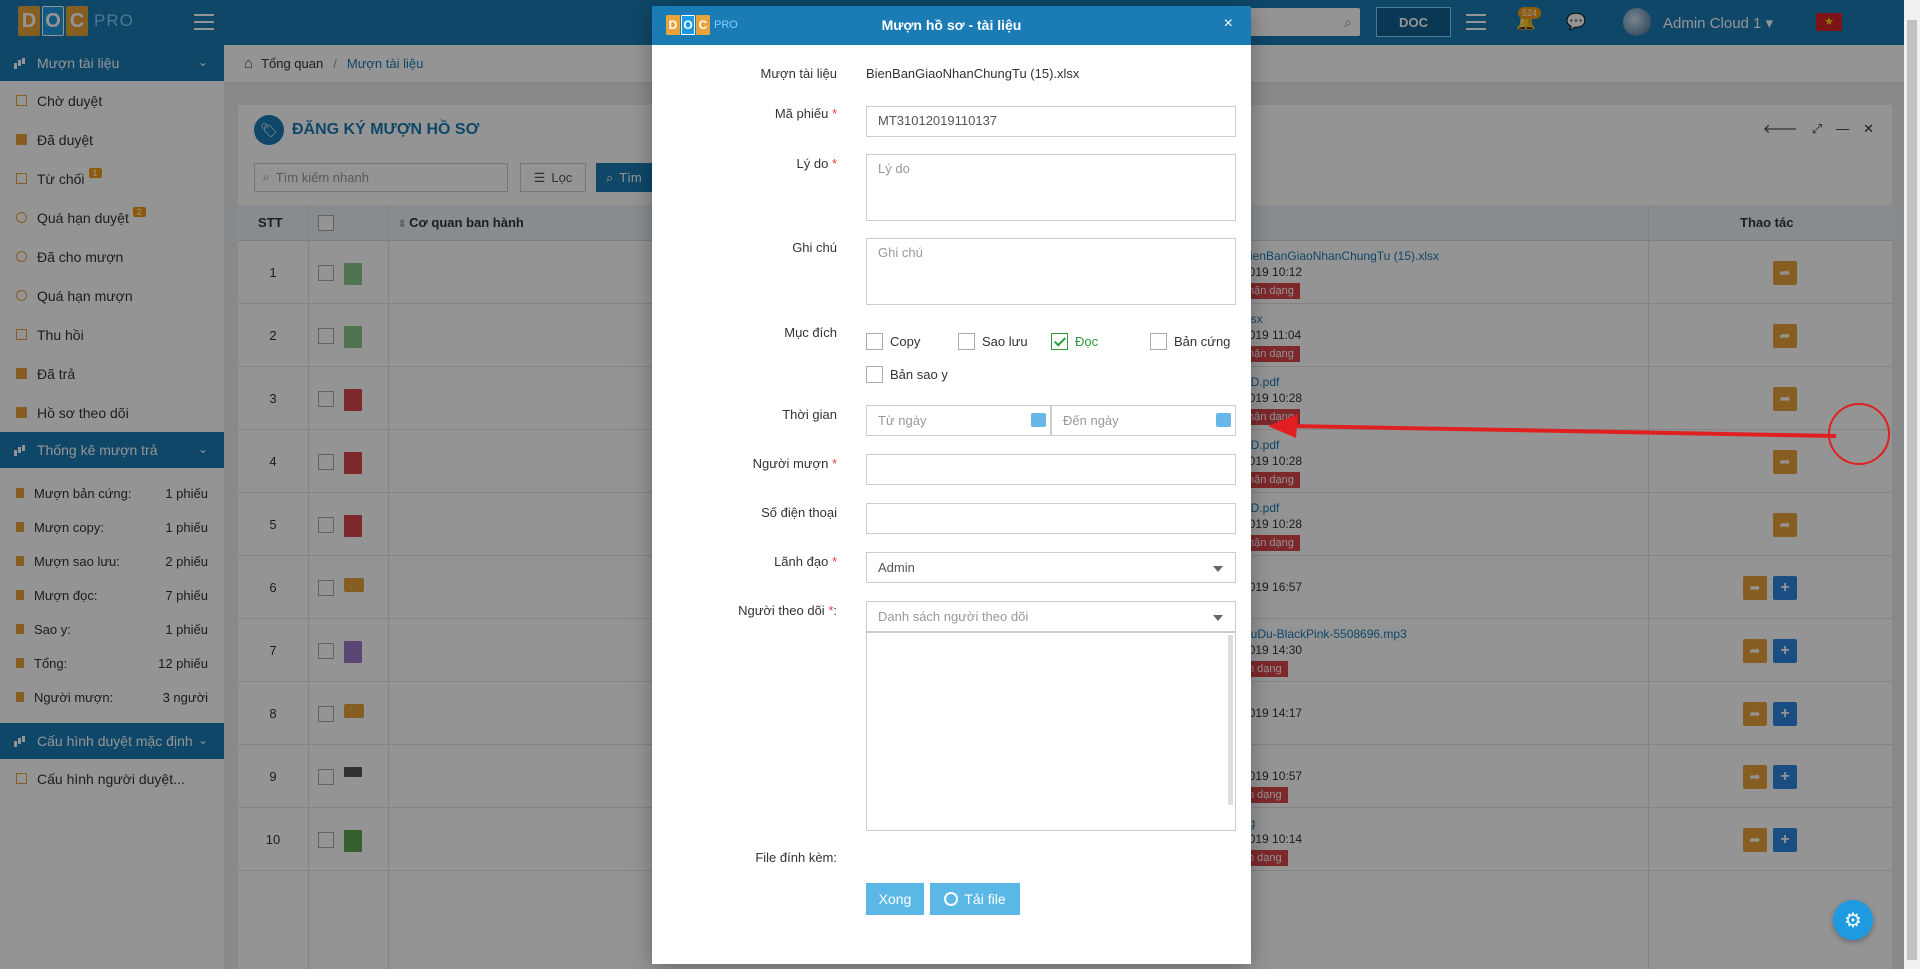 The image size is (1920, 969). What do you see at coordinates (1051, 518) in the screenshot?
I see `phone-input` at bounding box center [1051, 518].